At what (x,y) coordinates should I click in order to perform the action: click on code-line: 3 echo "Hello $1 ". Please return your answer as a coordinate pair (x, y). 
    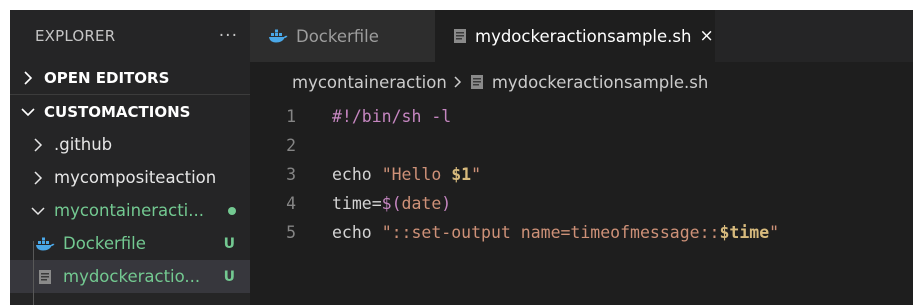
    Looking at the image, I should click on (581, 174).